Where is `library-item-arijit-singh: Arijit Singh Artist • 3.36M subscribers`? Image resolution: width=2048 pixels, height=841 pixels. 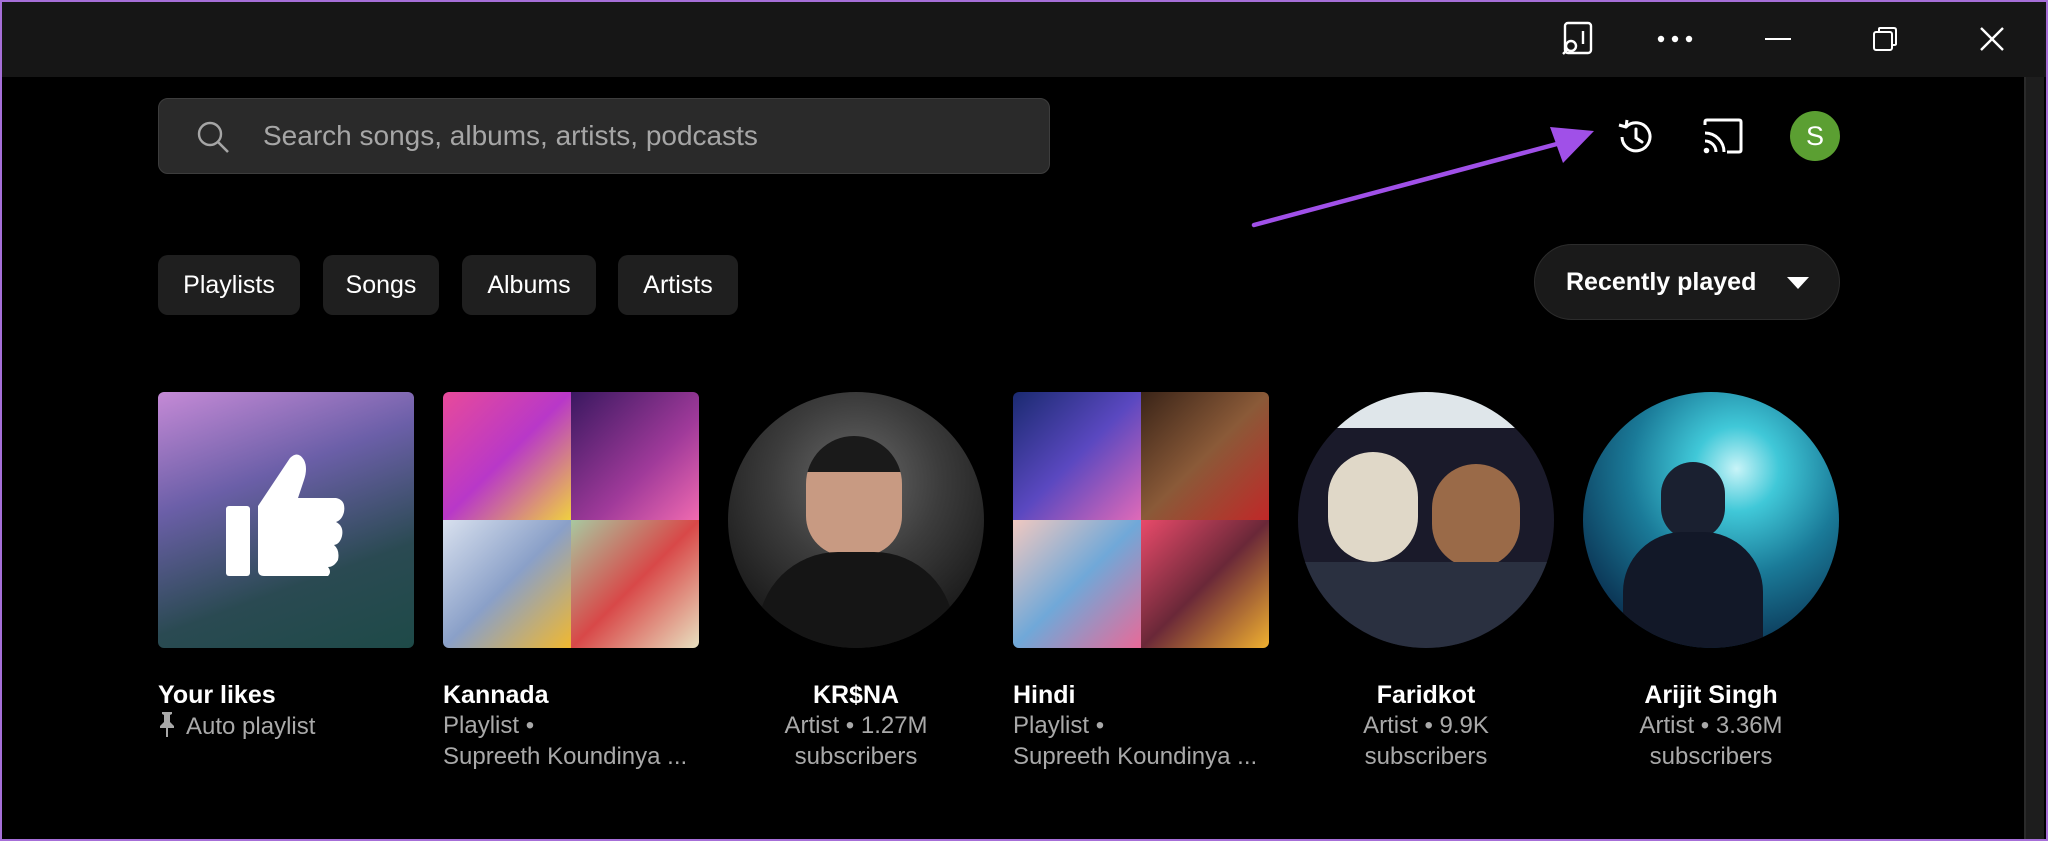 library-item-arijit-singh: Arijit Singh Artist • 3.36M subscribers is located at coordinates (1711, 582).